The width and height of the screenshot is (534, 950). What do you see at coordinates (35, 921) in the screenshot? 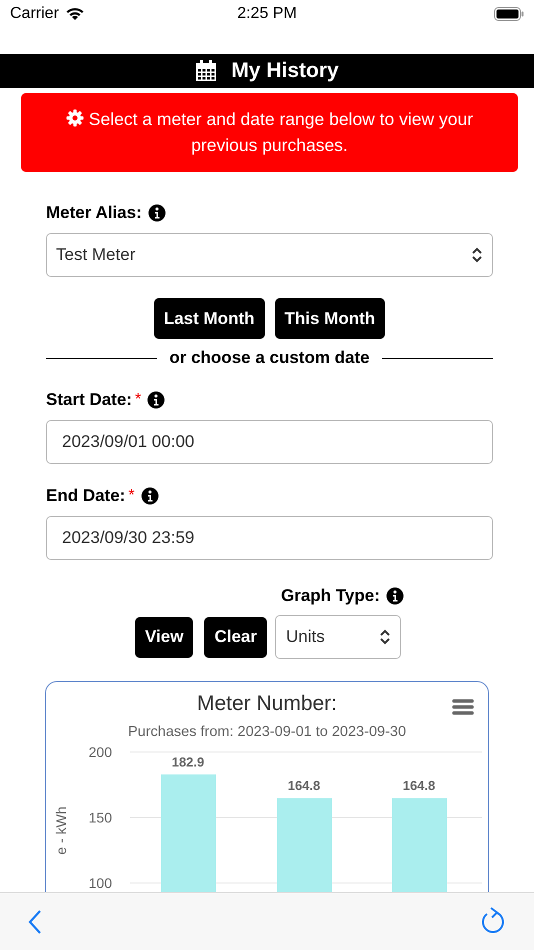
I see `back-chevron-icon` at bounding box center [35, 921].